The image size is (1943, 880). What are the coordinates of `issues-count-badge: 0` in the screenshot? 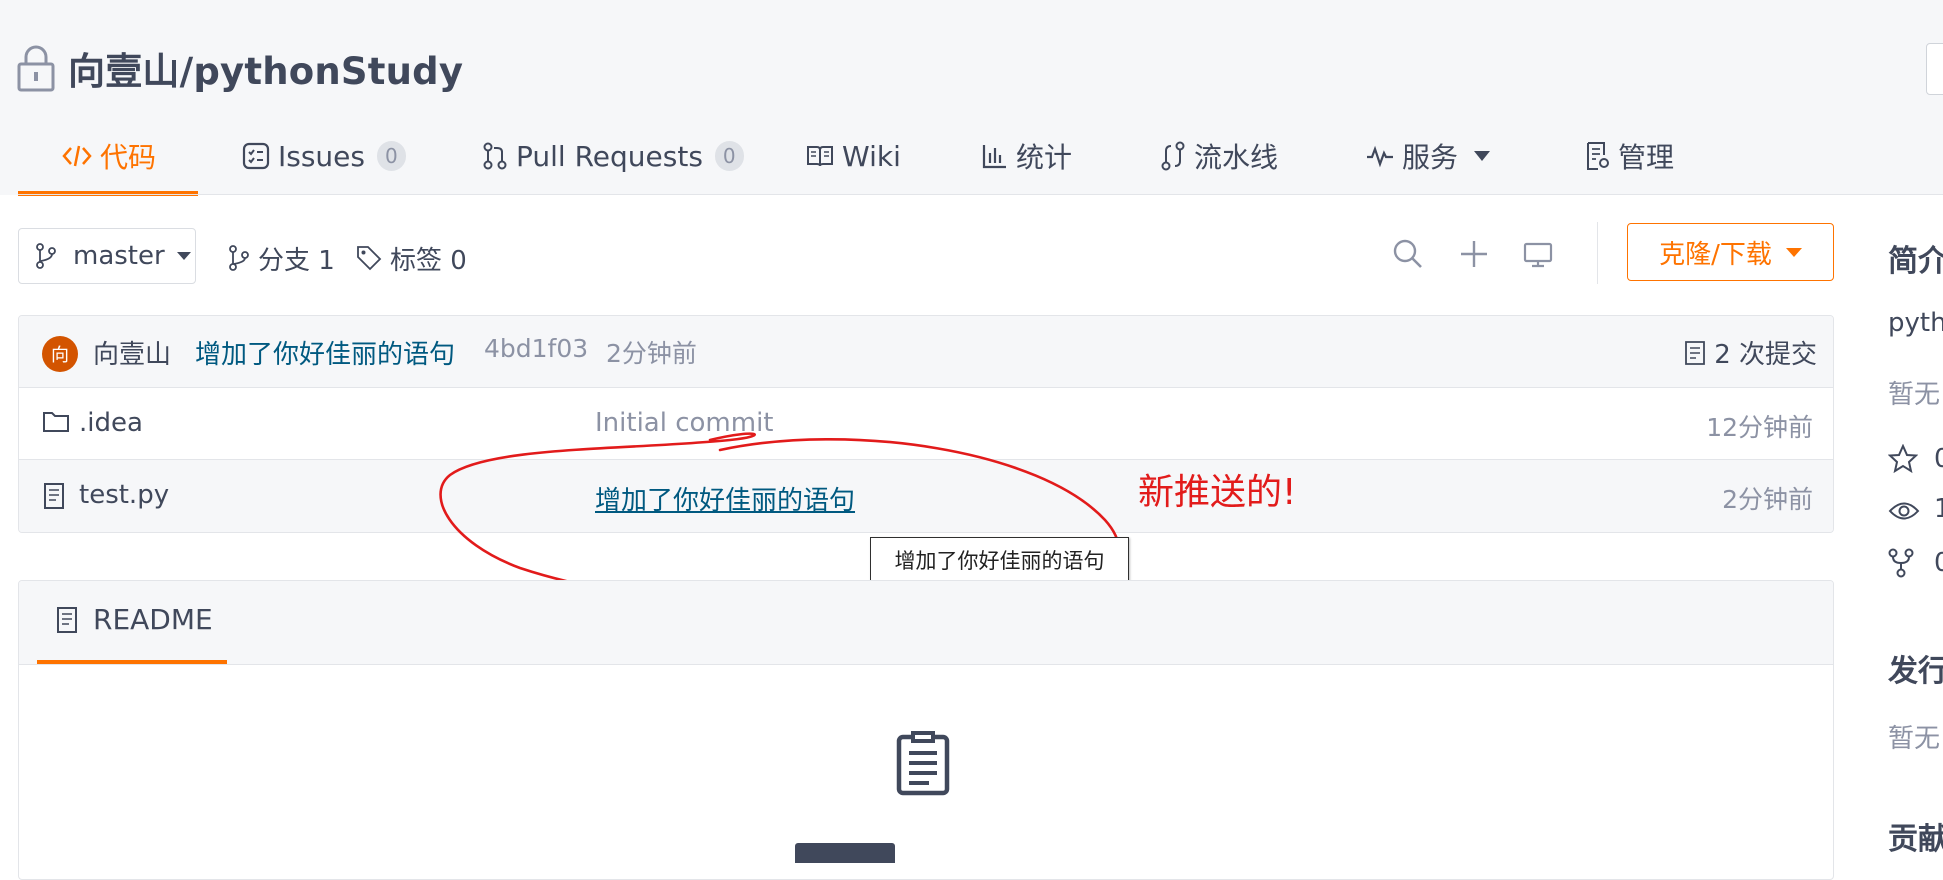 It's located at (391, 156).